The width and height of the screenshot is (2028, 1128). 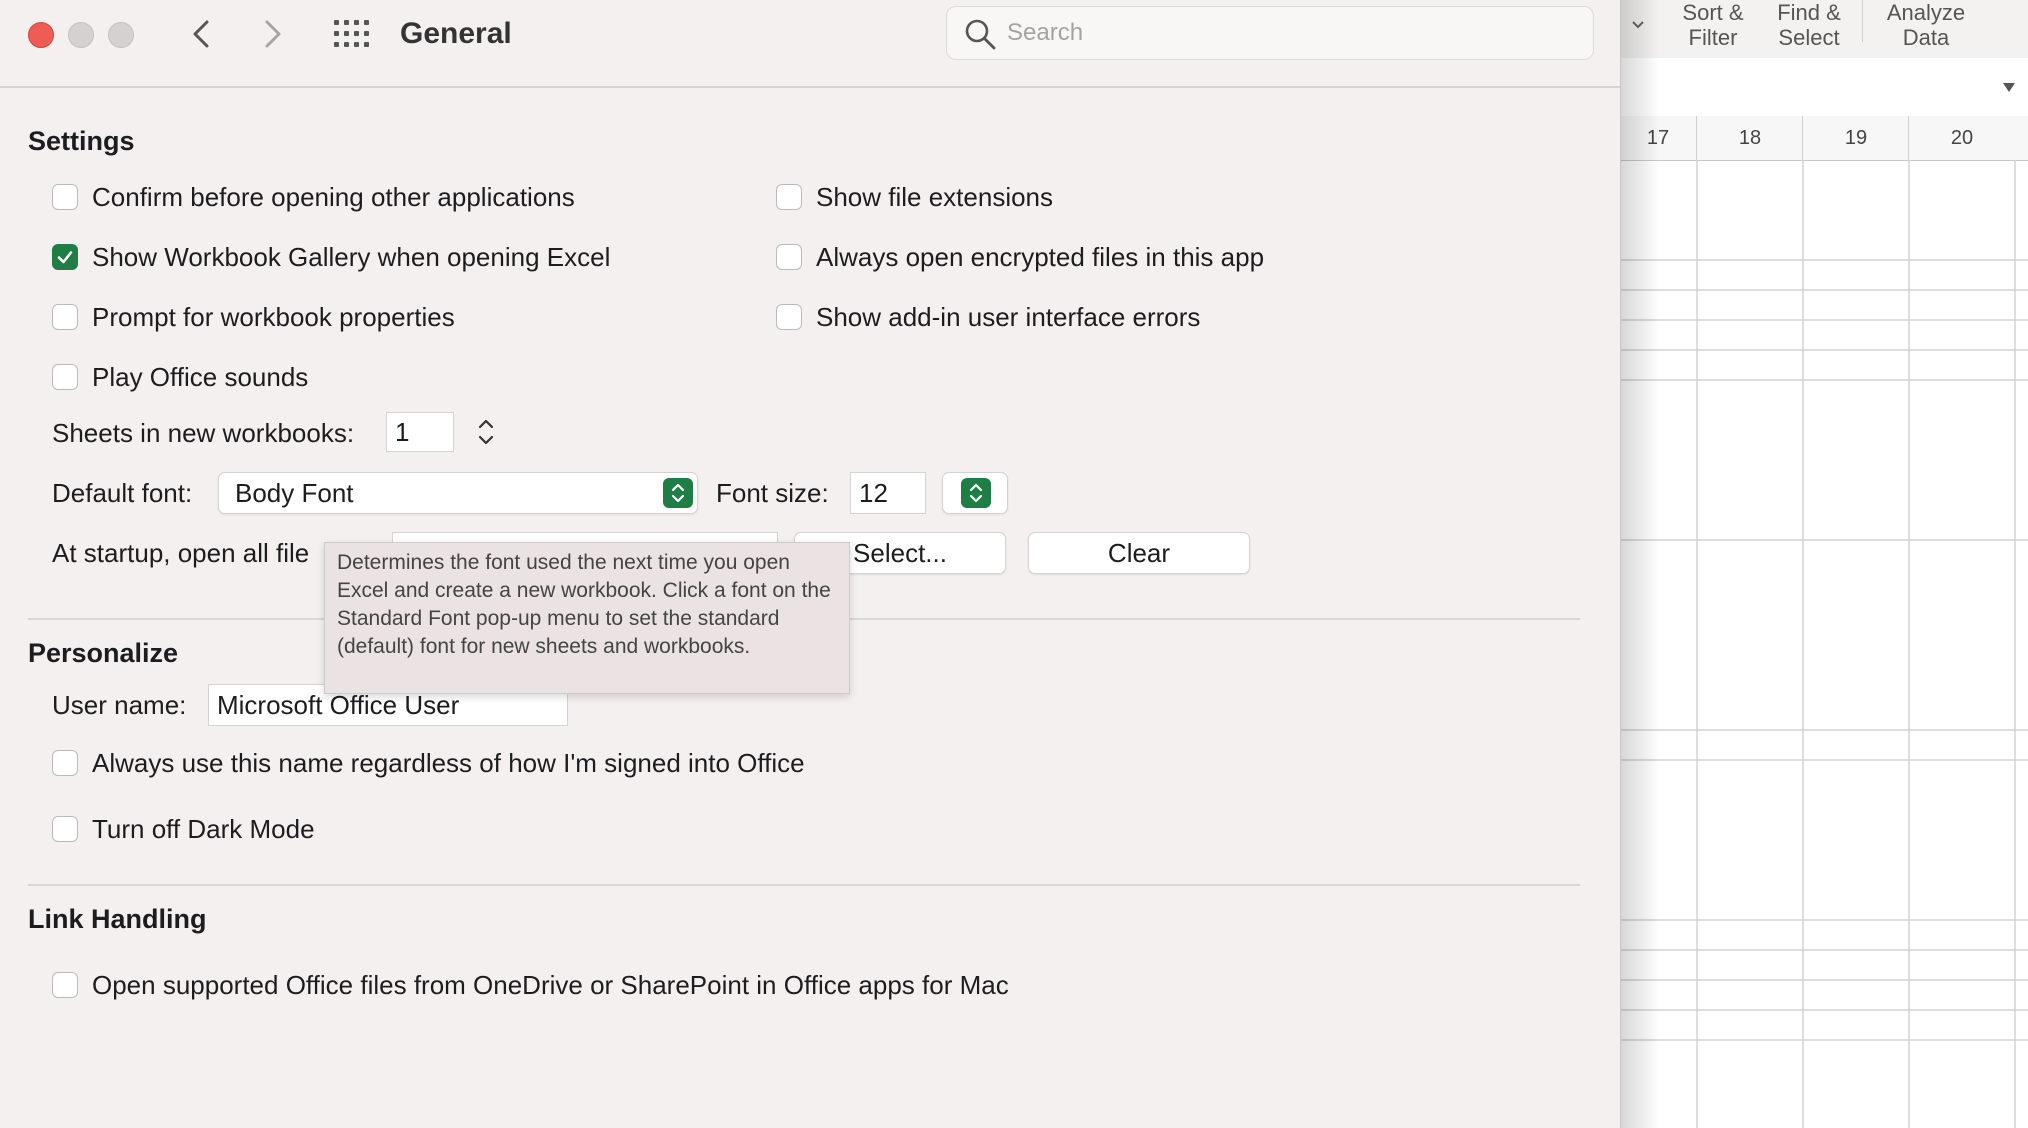 What do you see at coordinates (272, 34) in the screenshot?
I see `forward-arrow-icon` at bounding box center [272, 34].